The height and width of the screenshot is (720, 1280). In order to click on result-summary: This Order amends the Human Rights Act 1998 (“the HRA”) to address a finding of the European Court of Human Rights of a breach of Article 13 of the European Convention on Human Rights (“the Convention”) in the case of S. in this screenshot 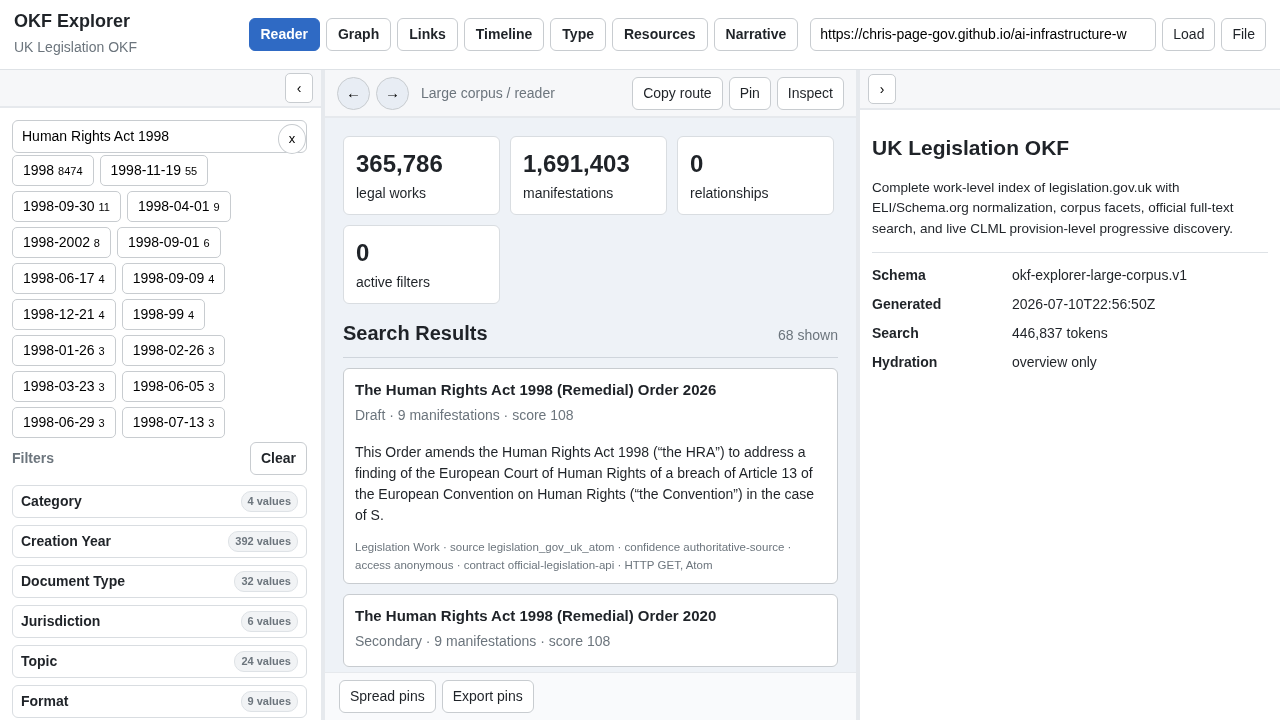, I will do `click(585, 484)`.